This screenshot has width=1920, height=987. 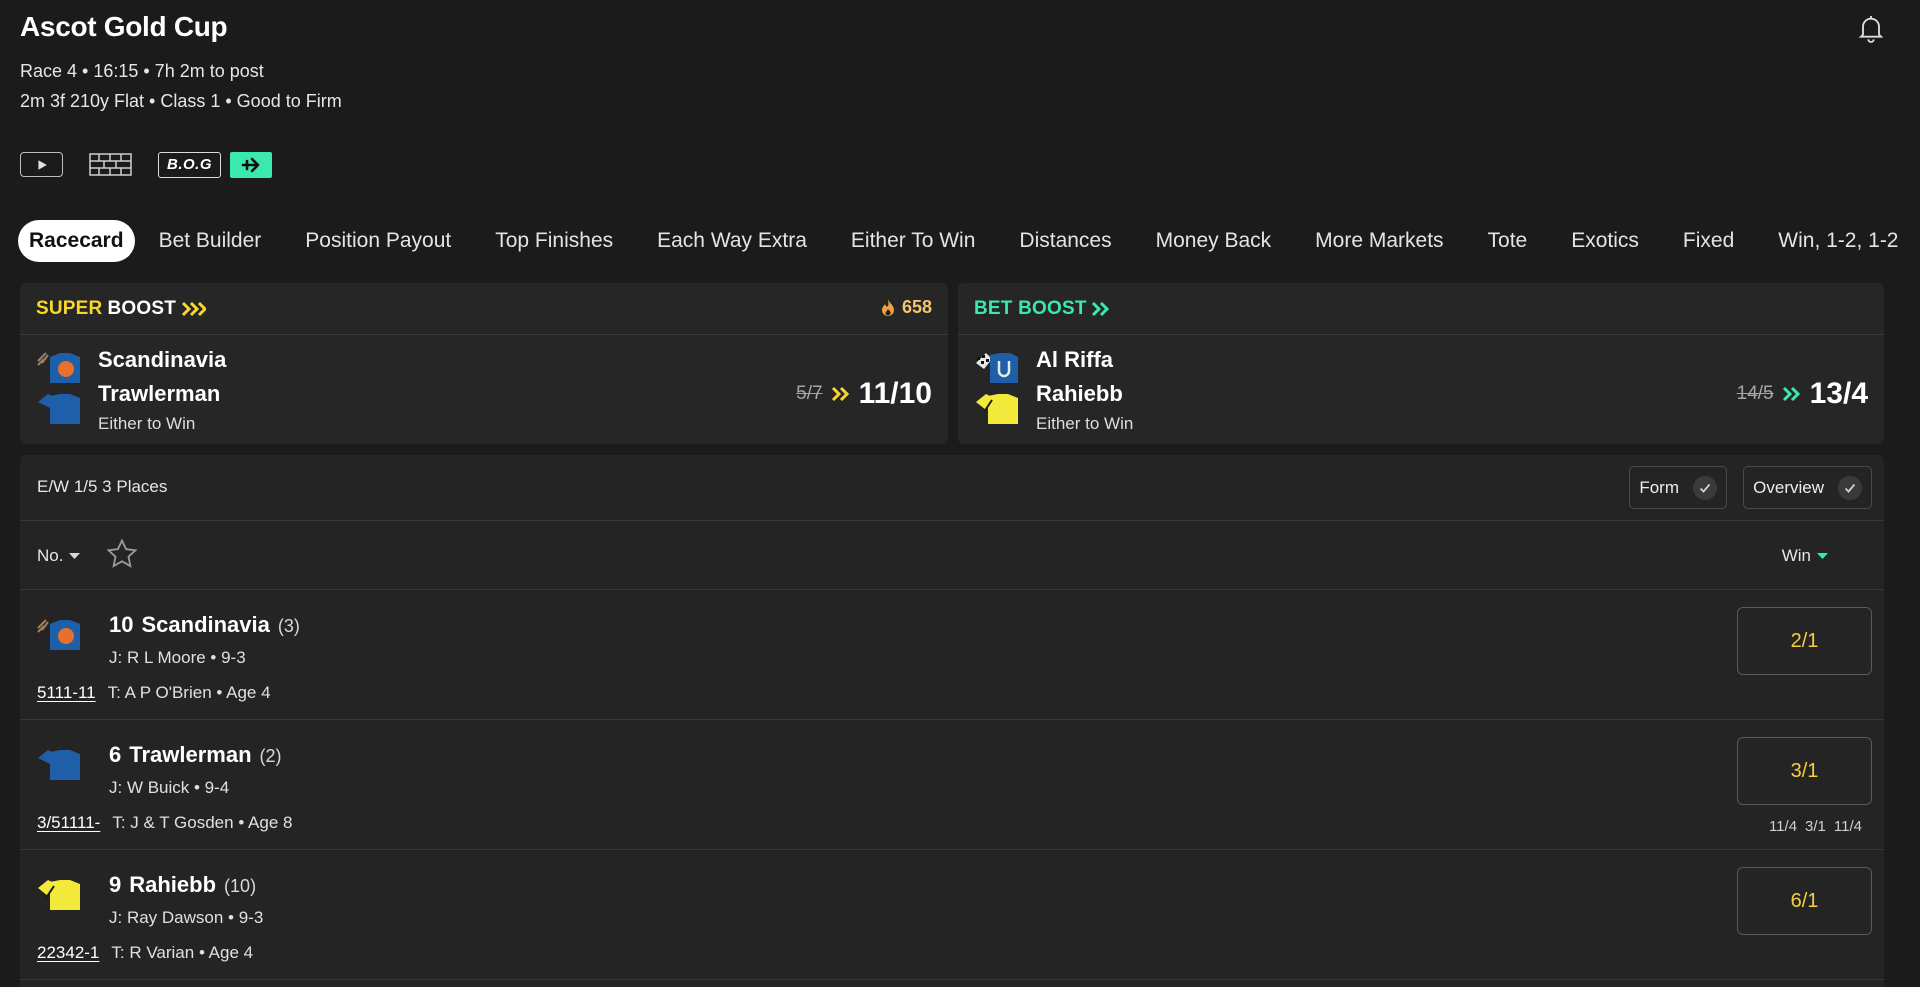 I want to click on bog-arrow-icon, so click(x=251, y=164).